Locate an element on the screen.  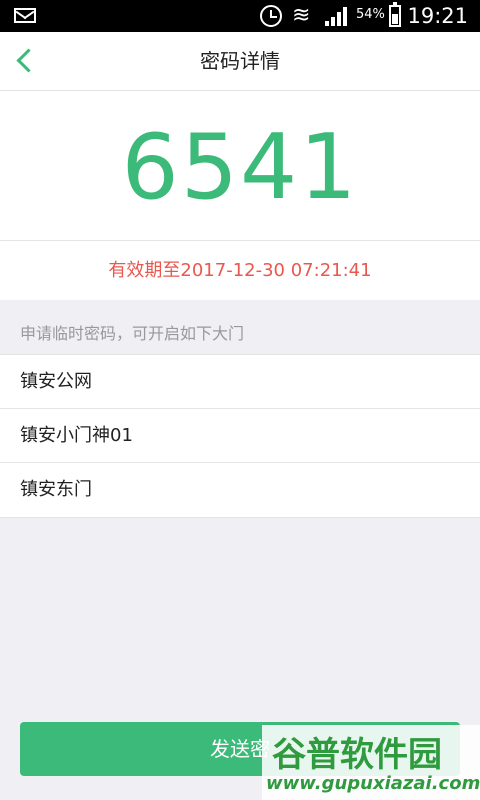
watermark: 谷普软件园 www.gupuxiazai.com is located at coordinates (371, 762).